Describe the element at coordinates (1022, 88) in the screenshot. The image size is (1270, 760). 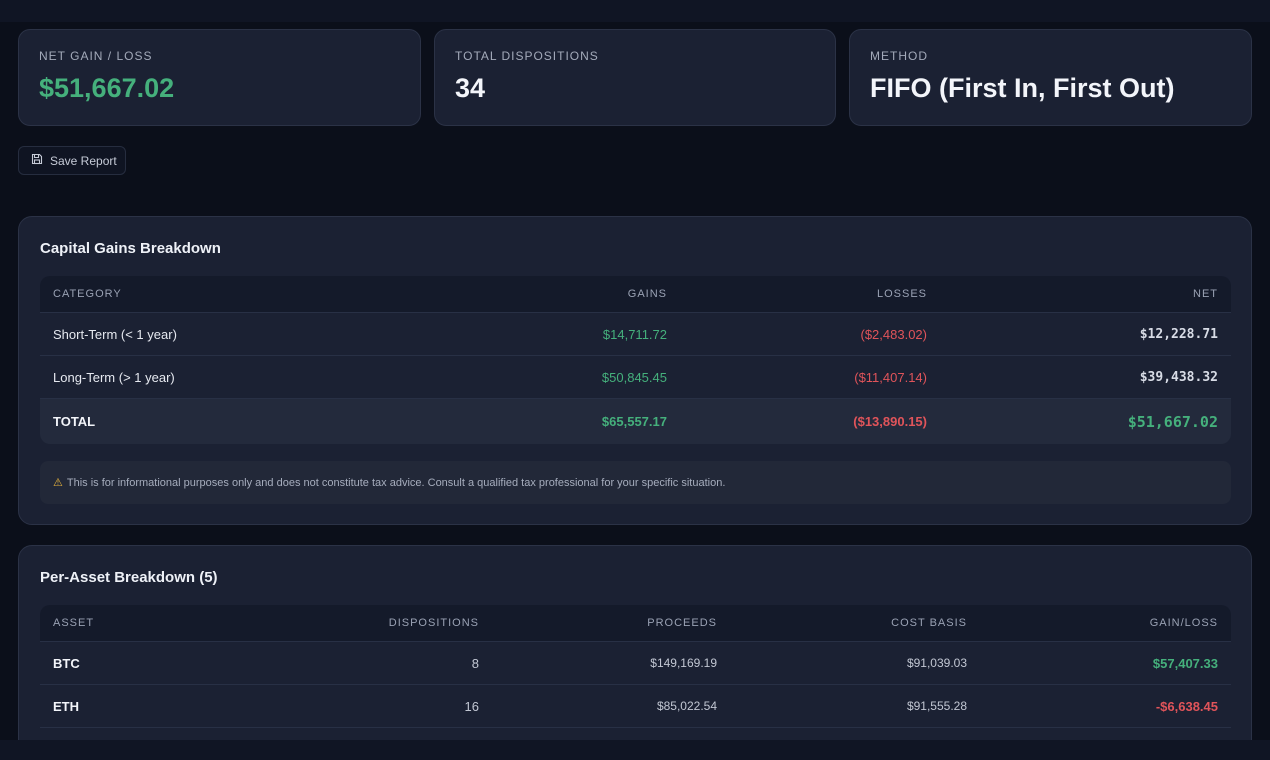
I see `stat-value: FIFO (First In, First Out)` at that location.